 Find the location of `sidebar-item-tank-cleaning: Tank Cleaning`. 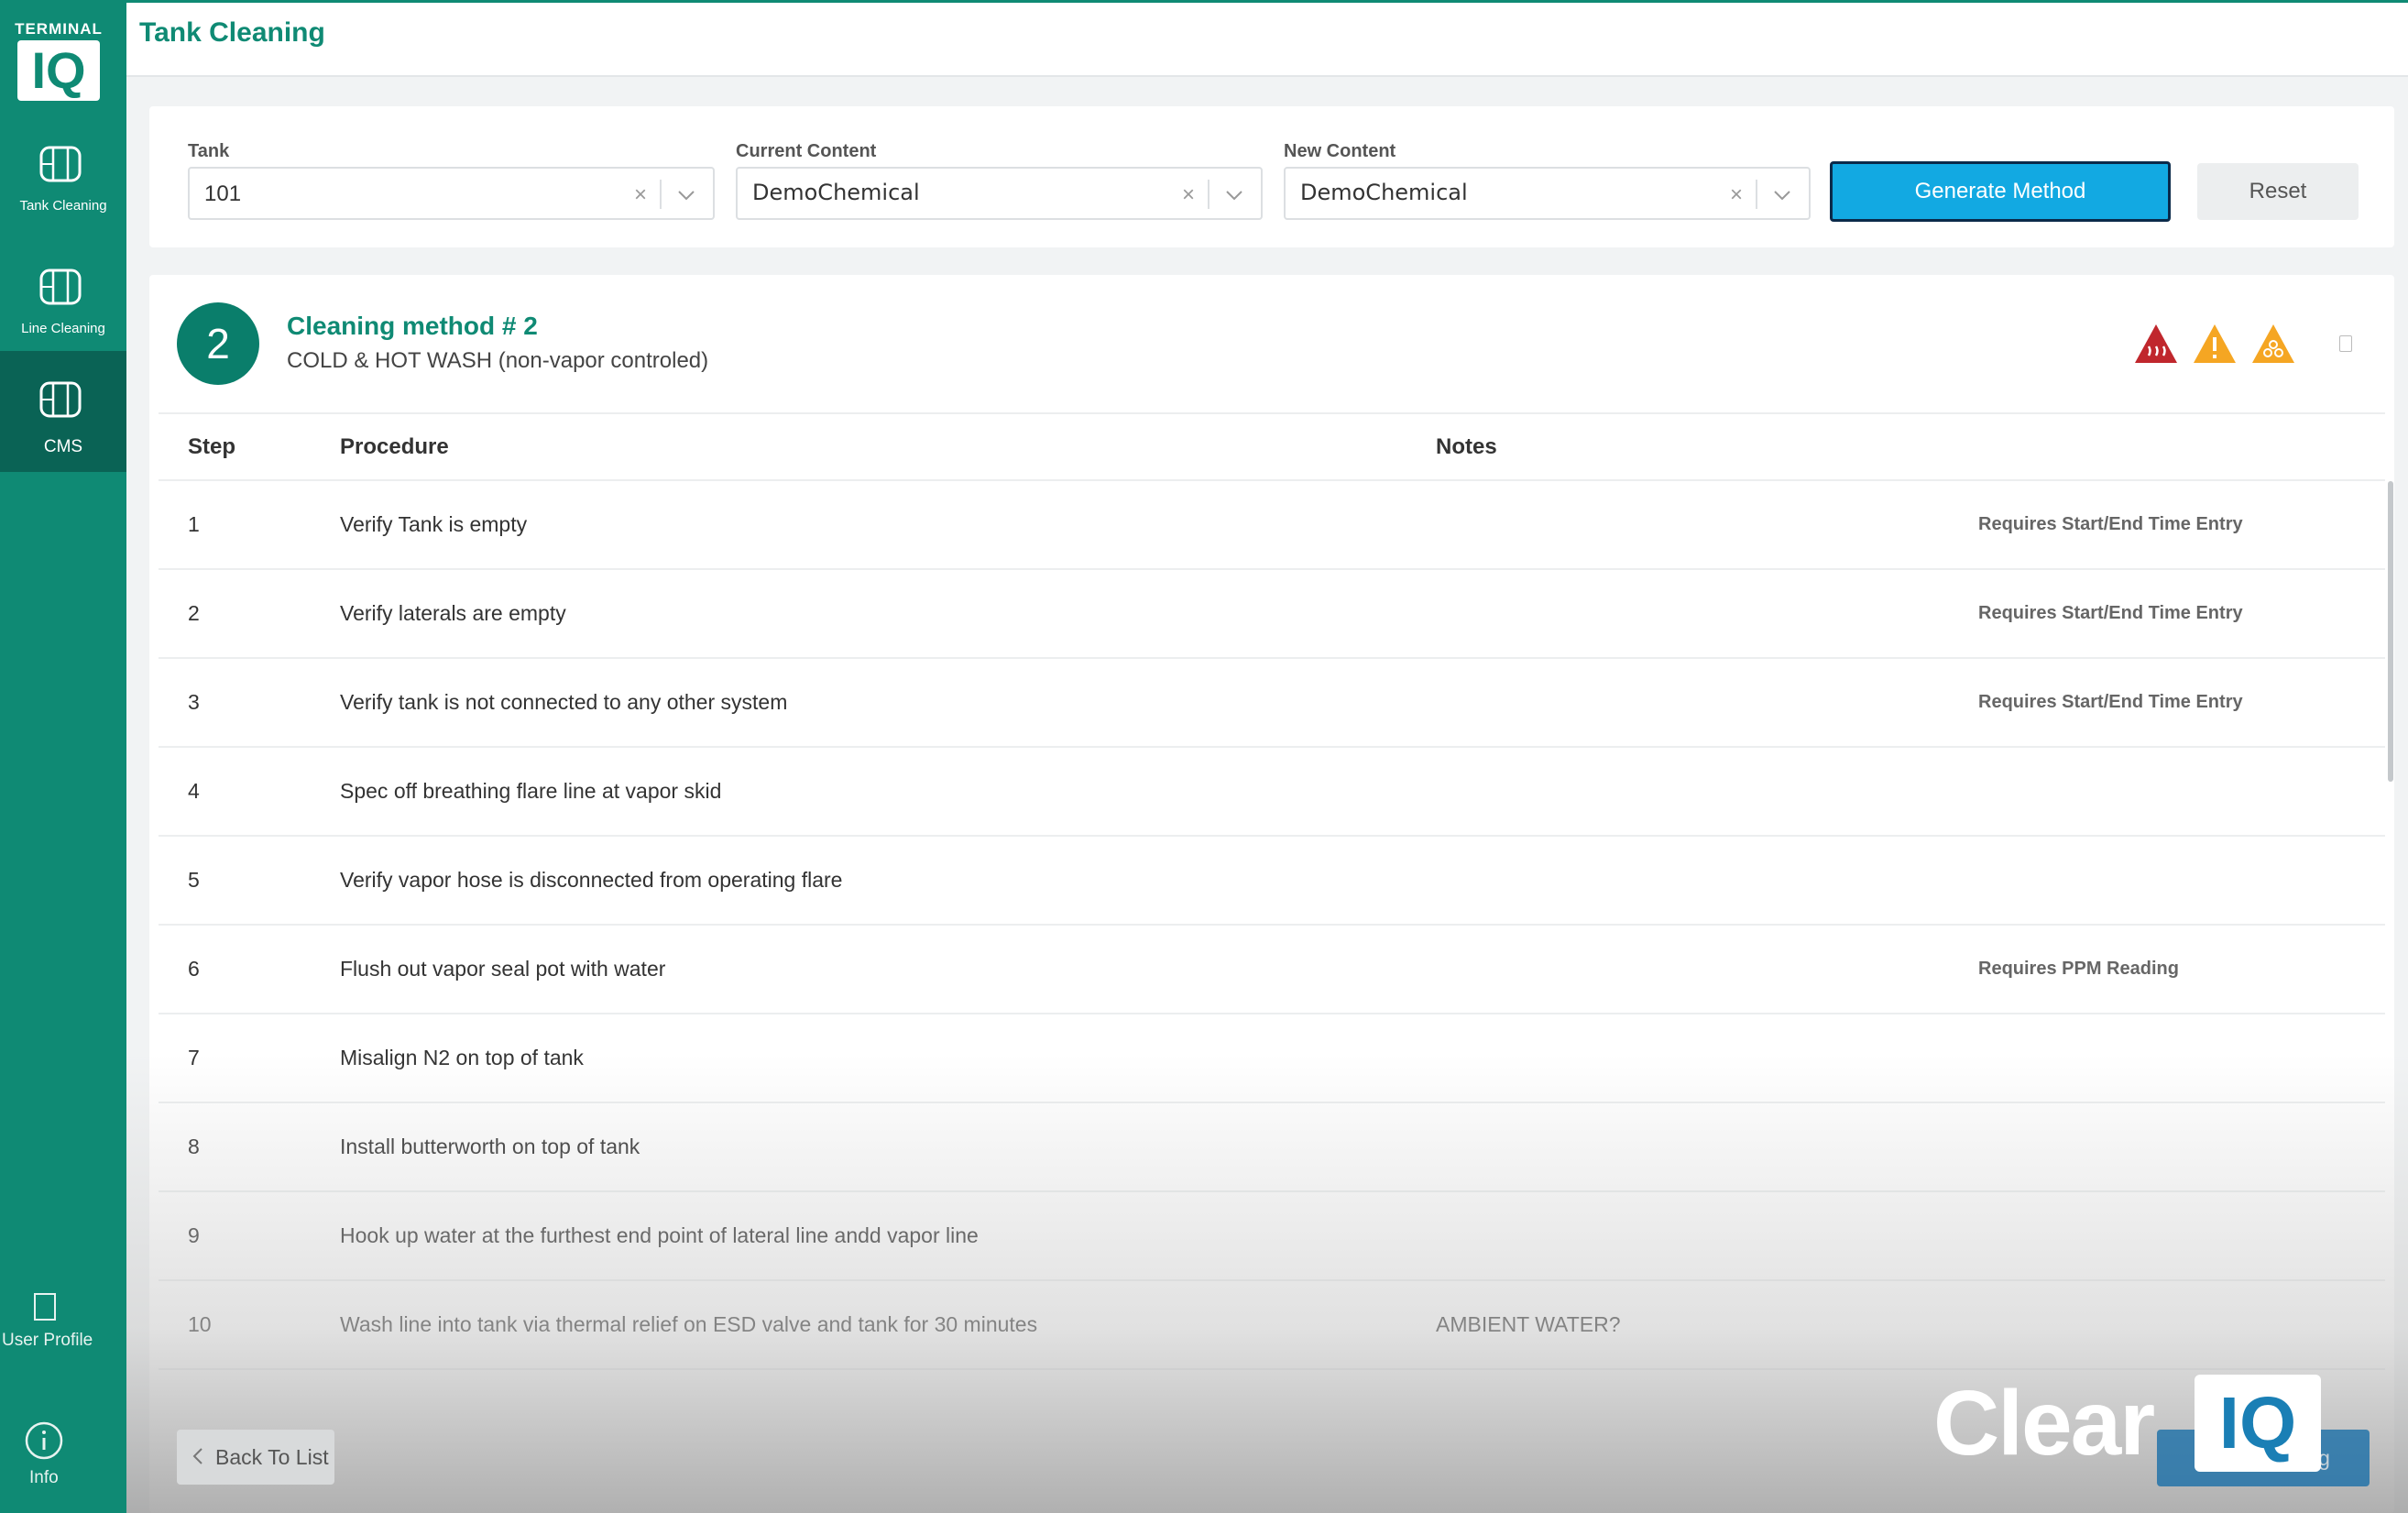

sidebar-item-tank-cleaning: Tank Cleaning is located at coordinates (63, 175).